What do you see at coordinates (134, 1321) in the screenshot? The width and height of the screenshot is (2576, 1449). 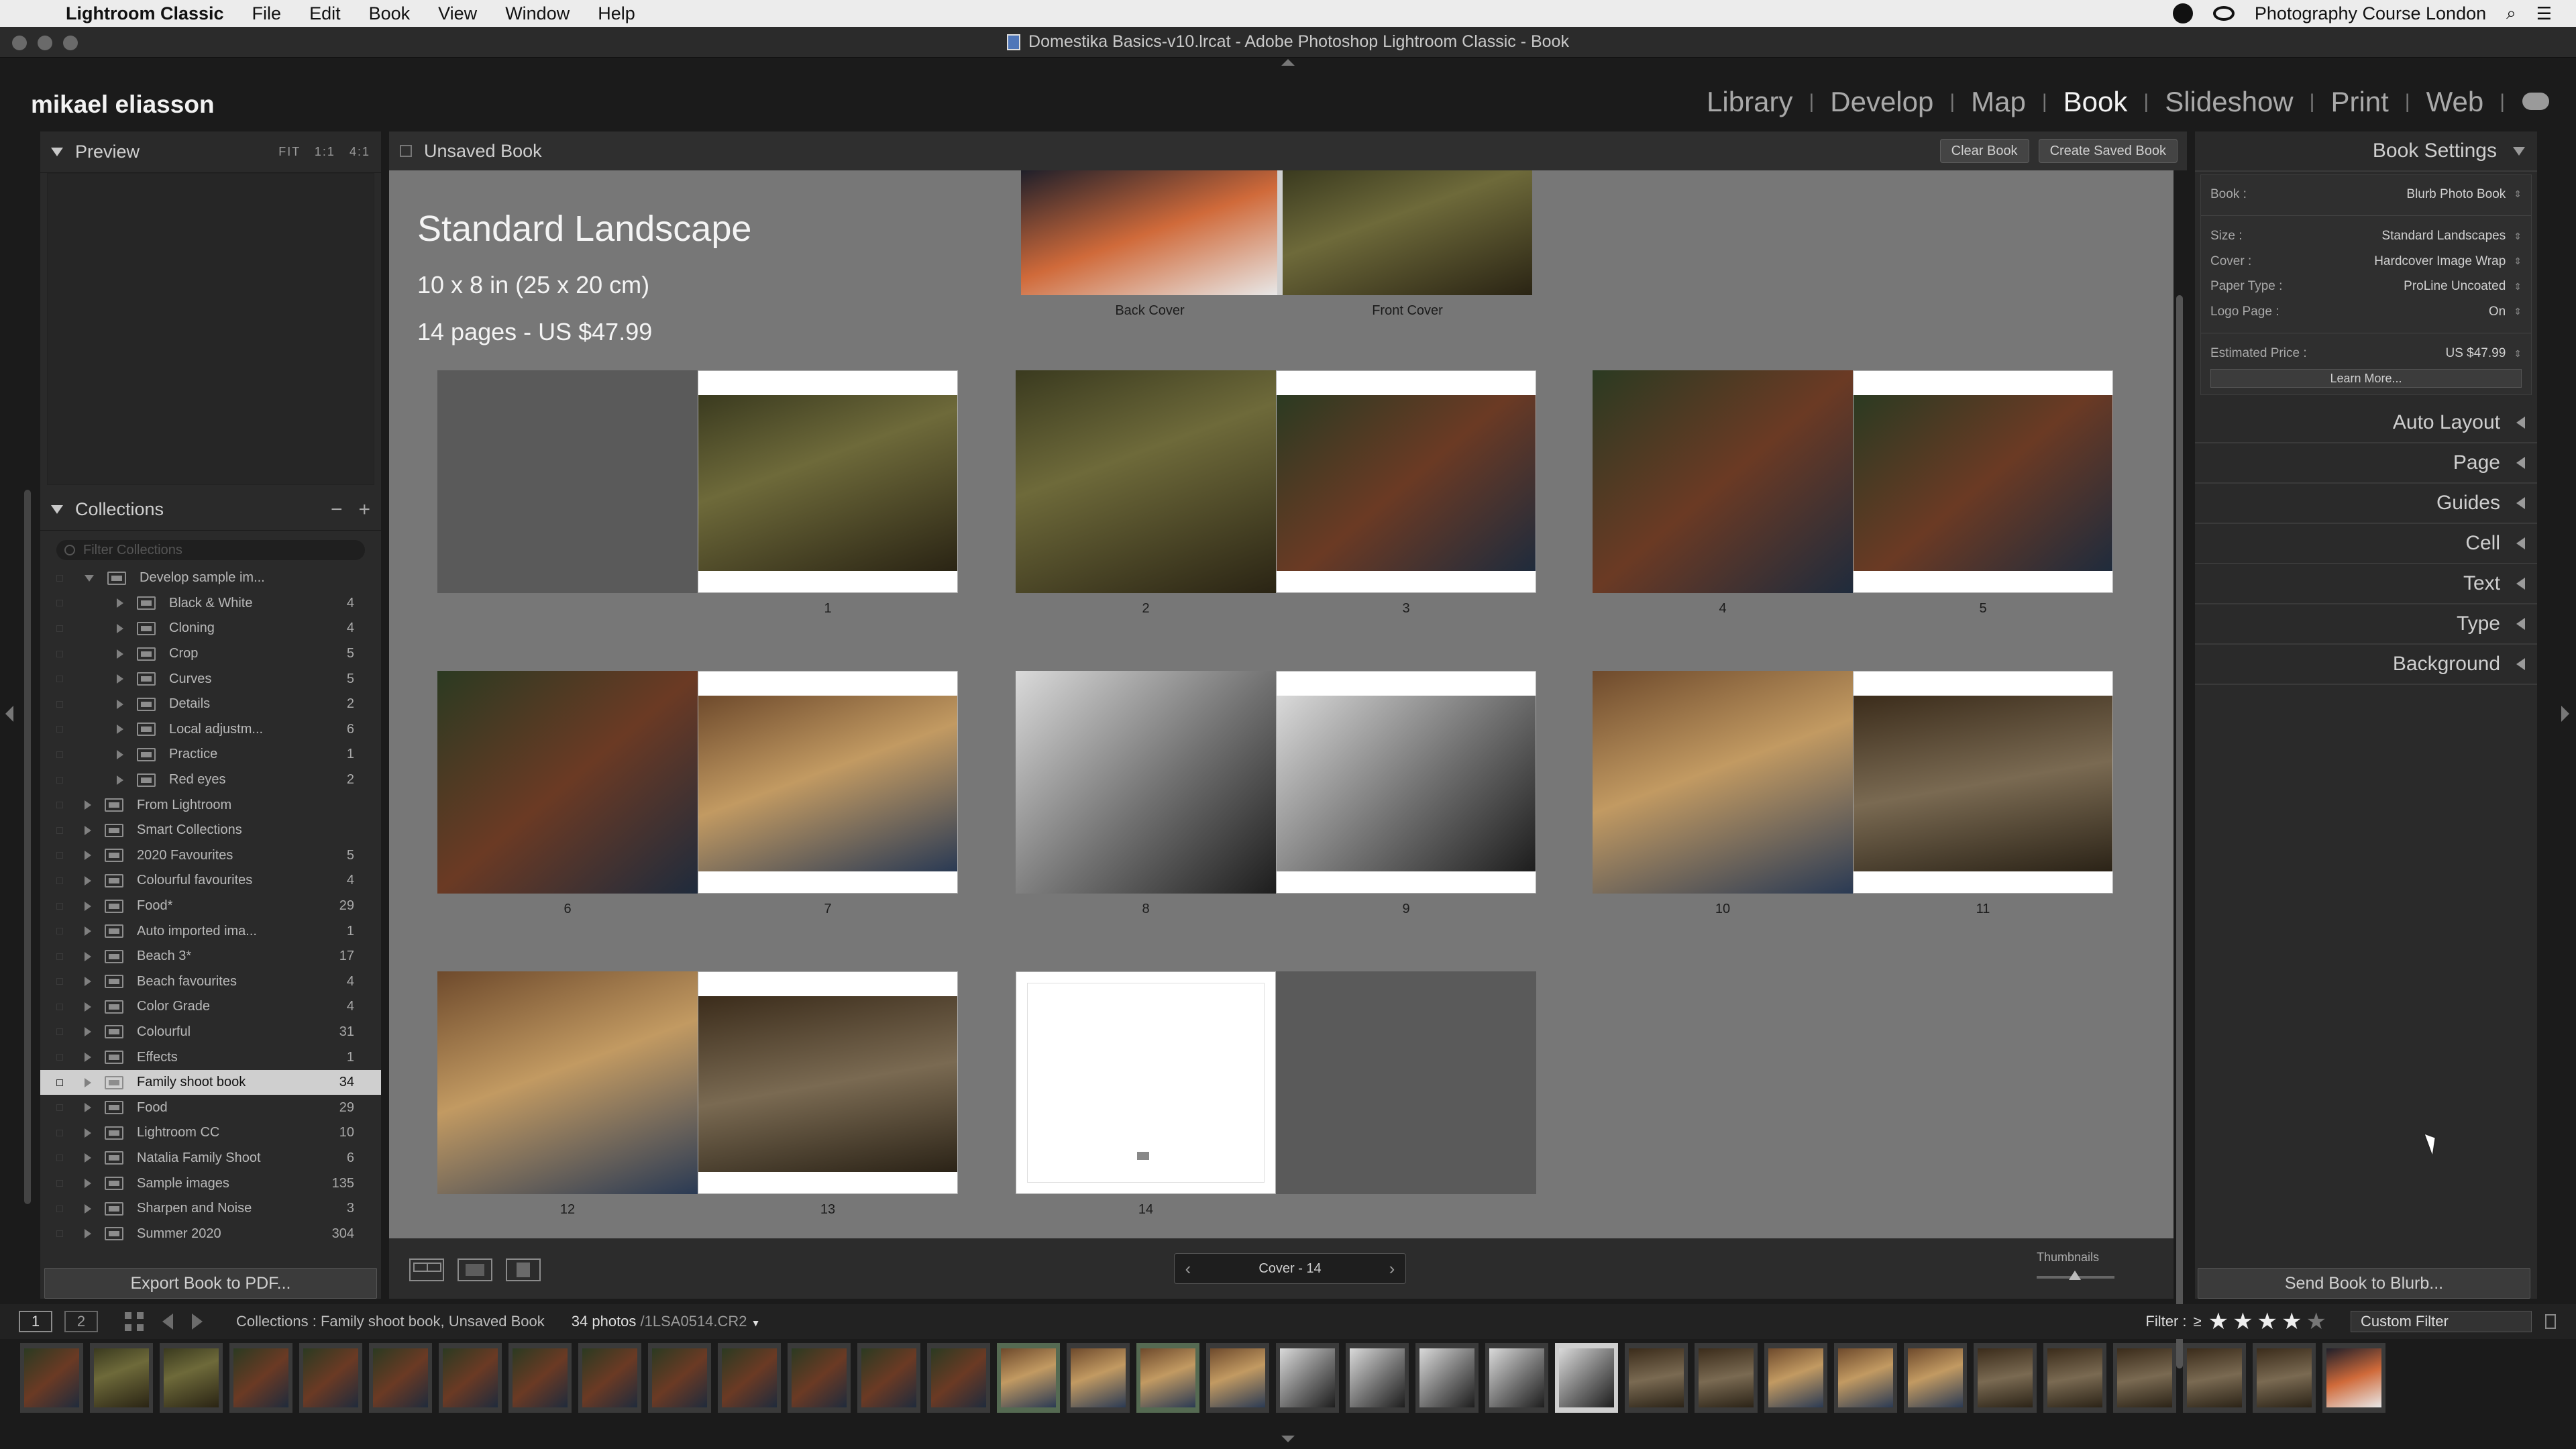 I see `grid-view-icon` at bounding box center [134, 1321].